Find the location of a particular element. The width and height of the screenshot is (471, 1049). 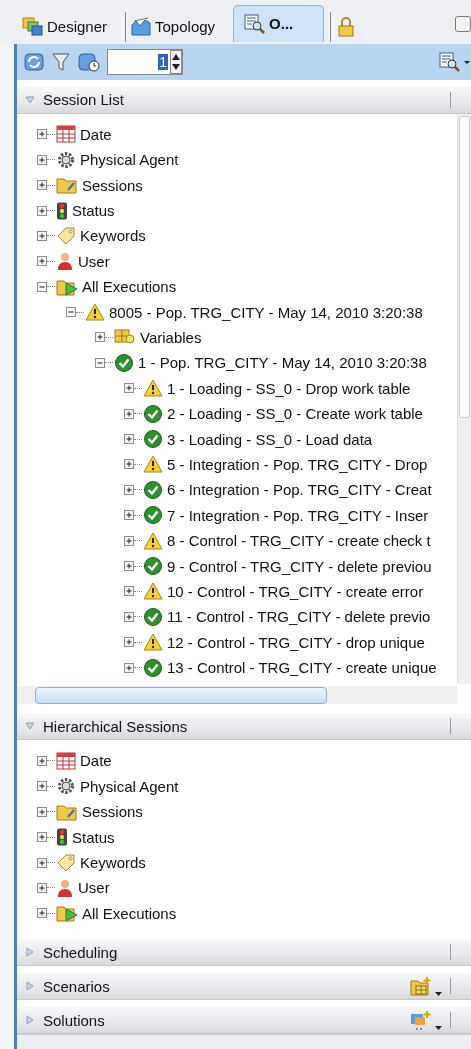

number-spinner: 1 is located at coordinates (145, 61).